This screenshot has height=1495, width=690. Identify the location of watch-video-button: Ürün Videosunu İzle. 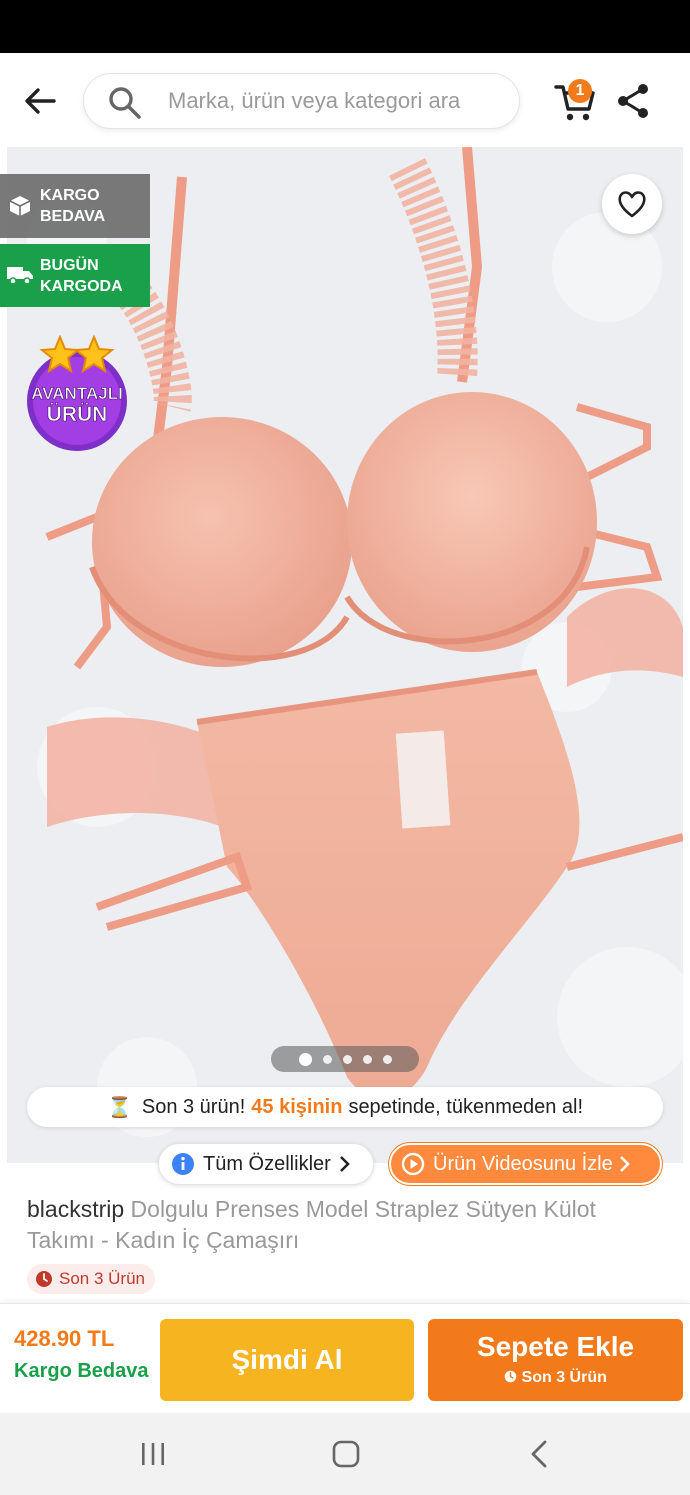
(525, 1164).